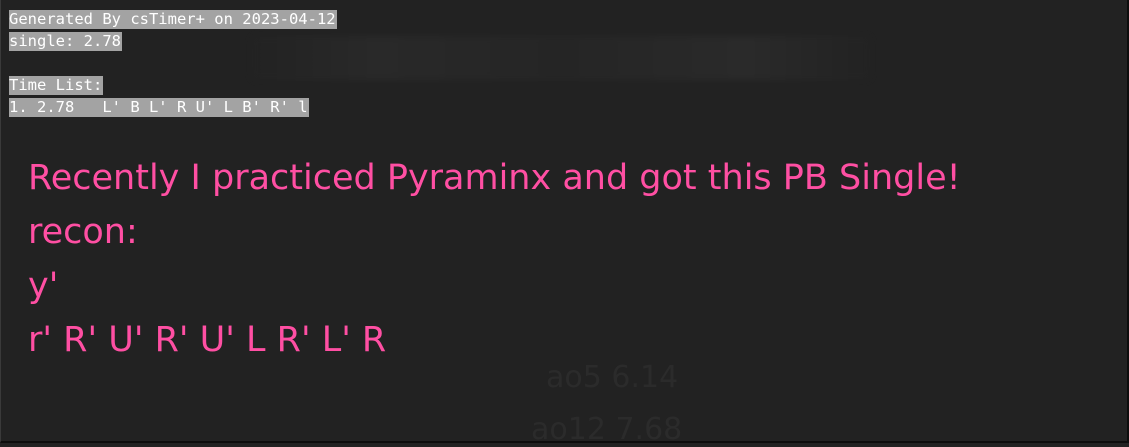 The width and height of the screenshot is (1129, 447). What do you see at coordinates (56, 85) in the screenshot?
I see `time-list-title: Time List:` at bounding box center [56, 85].